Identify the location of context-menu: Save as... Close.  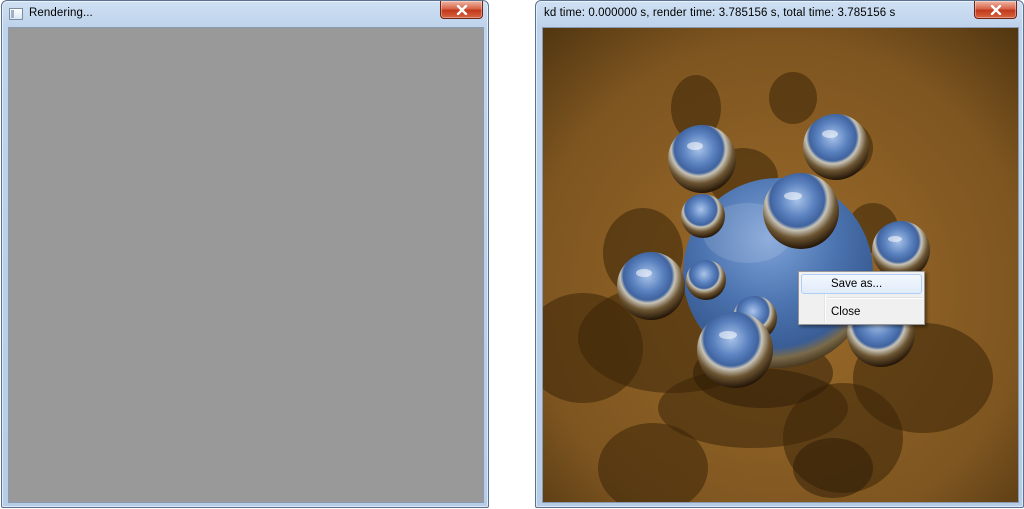
(861, 298).